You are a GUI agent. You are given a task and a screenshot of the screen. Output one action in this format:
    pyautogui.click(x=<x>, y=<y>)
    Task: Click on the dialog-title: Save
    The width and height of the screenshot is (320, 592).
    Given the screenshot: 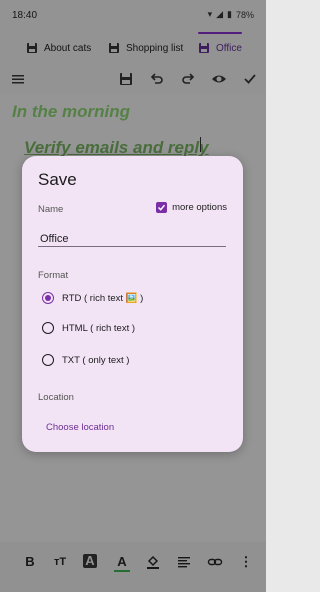 What is the action you would take?
    pyautogui.click(x=57, y=179)
    